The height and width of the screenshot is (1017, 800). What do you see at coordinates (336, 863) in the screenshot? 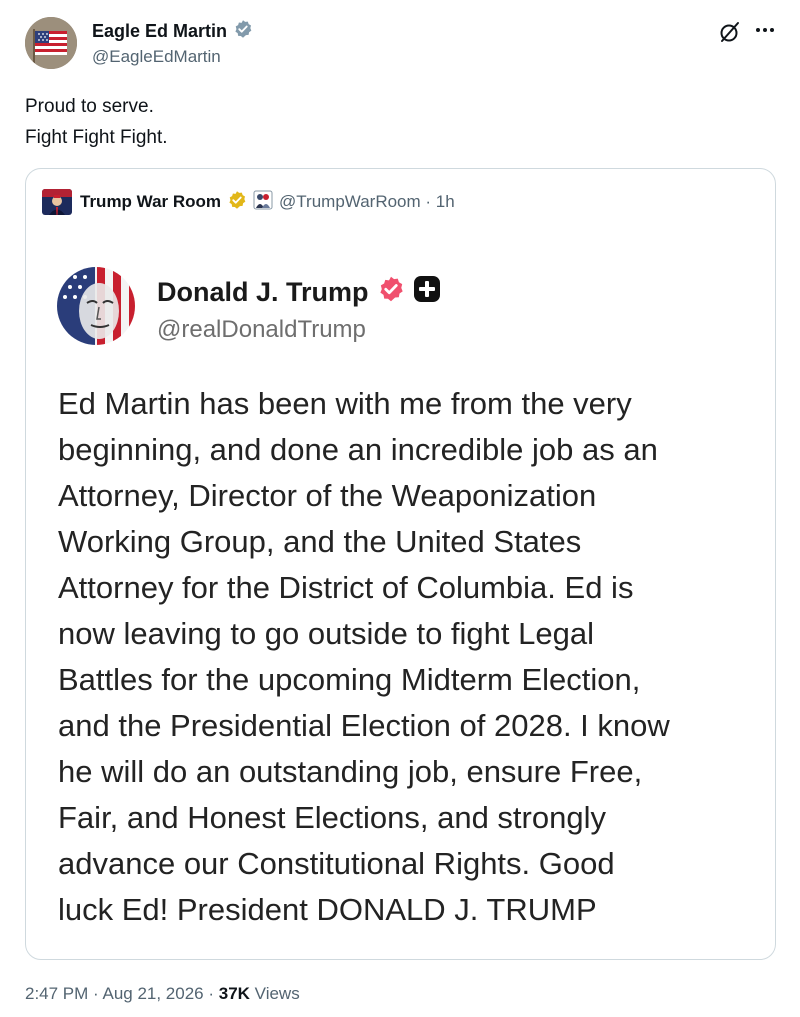
I see `embedded-text-line: advance our Constitutional Rights. Good` at bounding box center [336, 863].